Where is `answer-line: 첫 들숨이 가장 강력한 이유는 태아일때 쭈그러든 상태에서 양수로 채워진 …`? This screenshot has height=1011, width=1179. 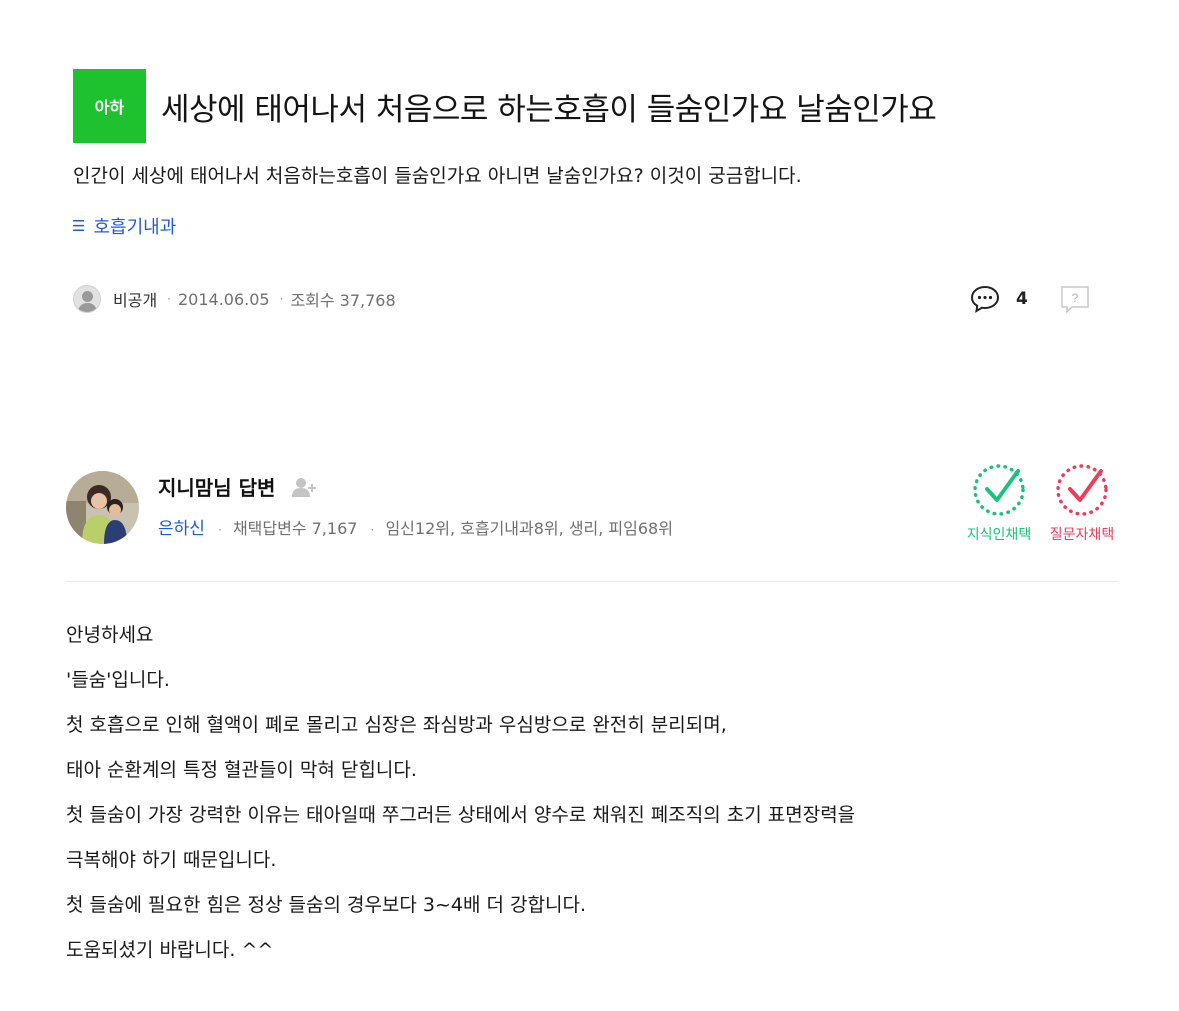
answer-line: 첫 들숨이 가장 강력한 이유는 태아일때 쭈그러든 상태에서 양수로 채워진 … is located at coordinates (461, 815).